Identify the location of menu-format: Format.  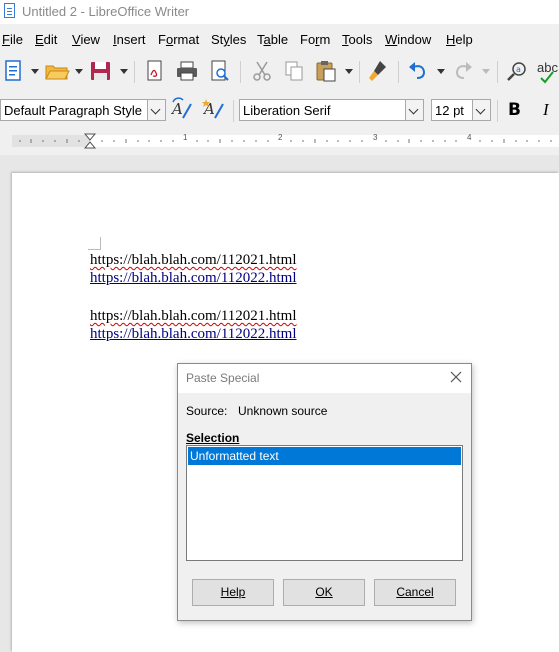
(178, 39).